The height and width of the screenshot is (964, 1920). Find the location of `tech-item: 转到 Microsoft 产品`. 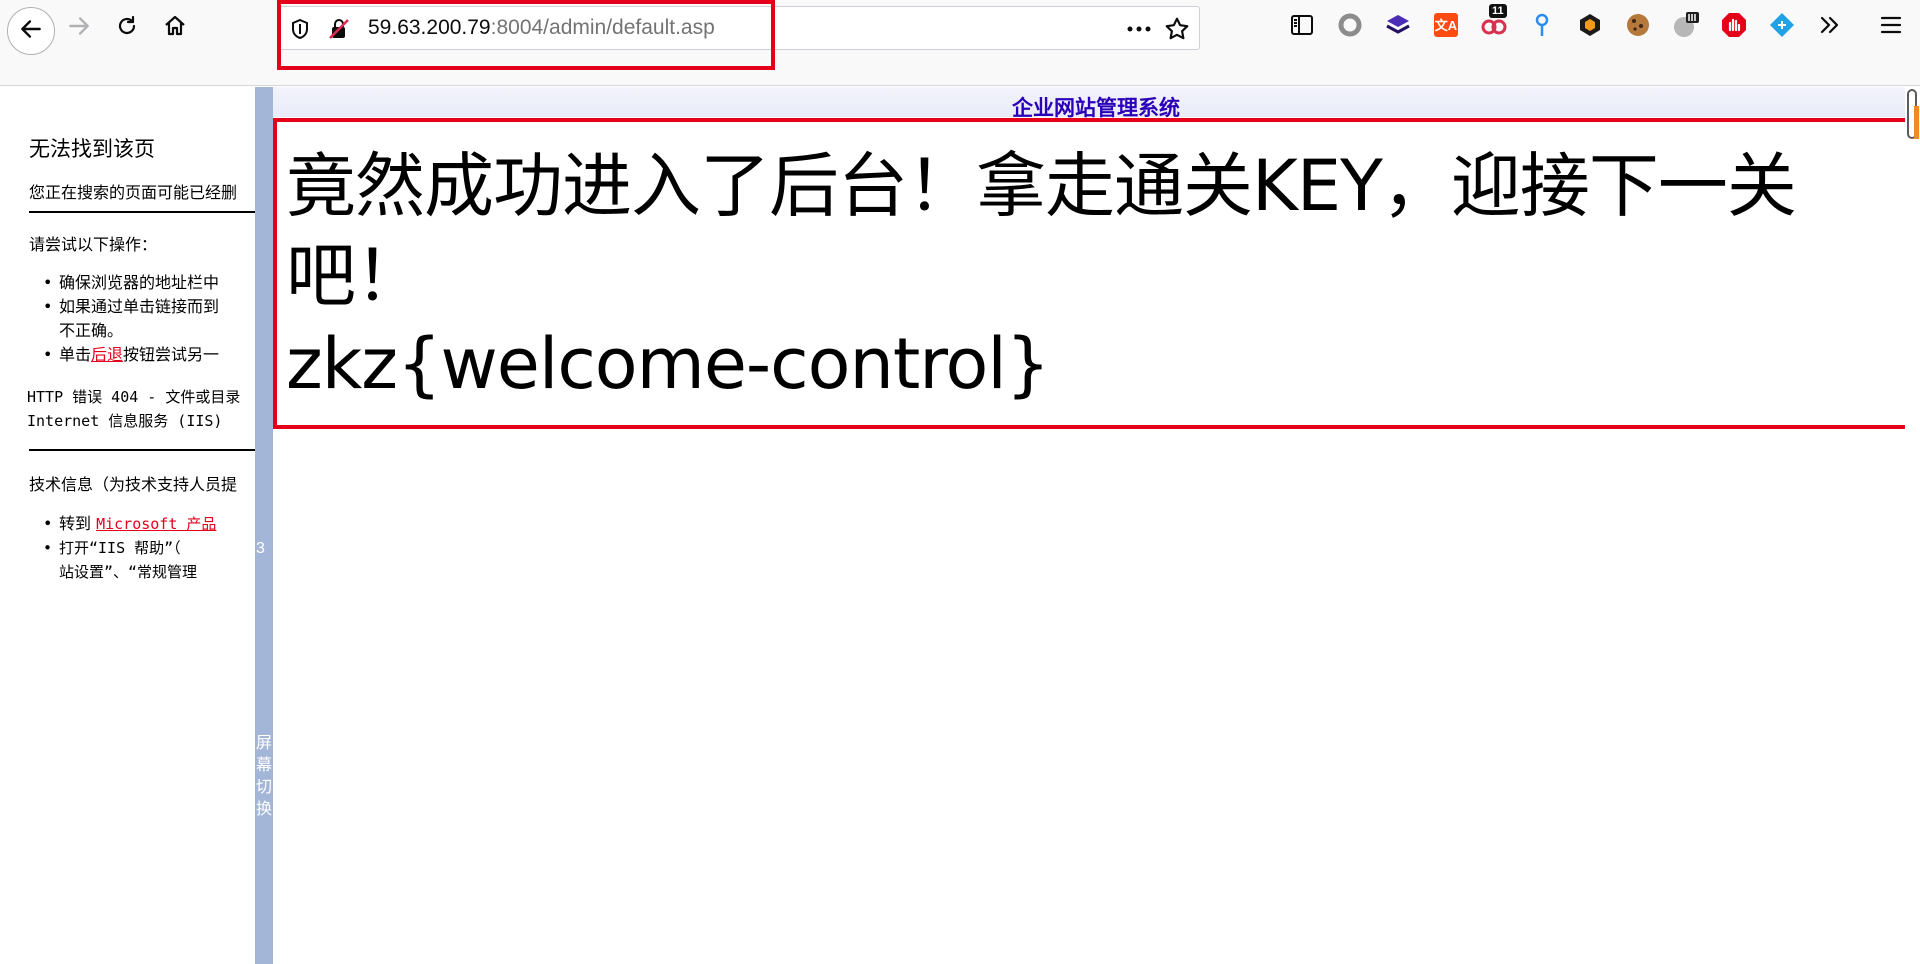

tech-item: 转到 Microsoft 产品 is located at coordinates (129, 524).